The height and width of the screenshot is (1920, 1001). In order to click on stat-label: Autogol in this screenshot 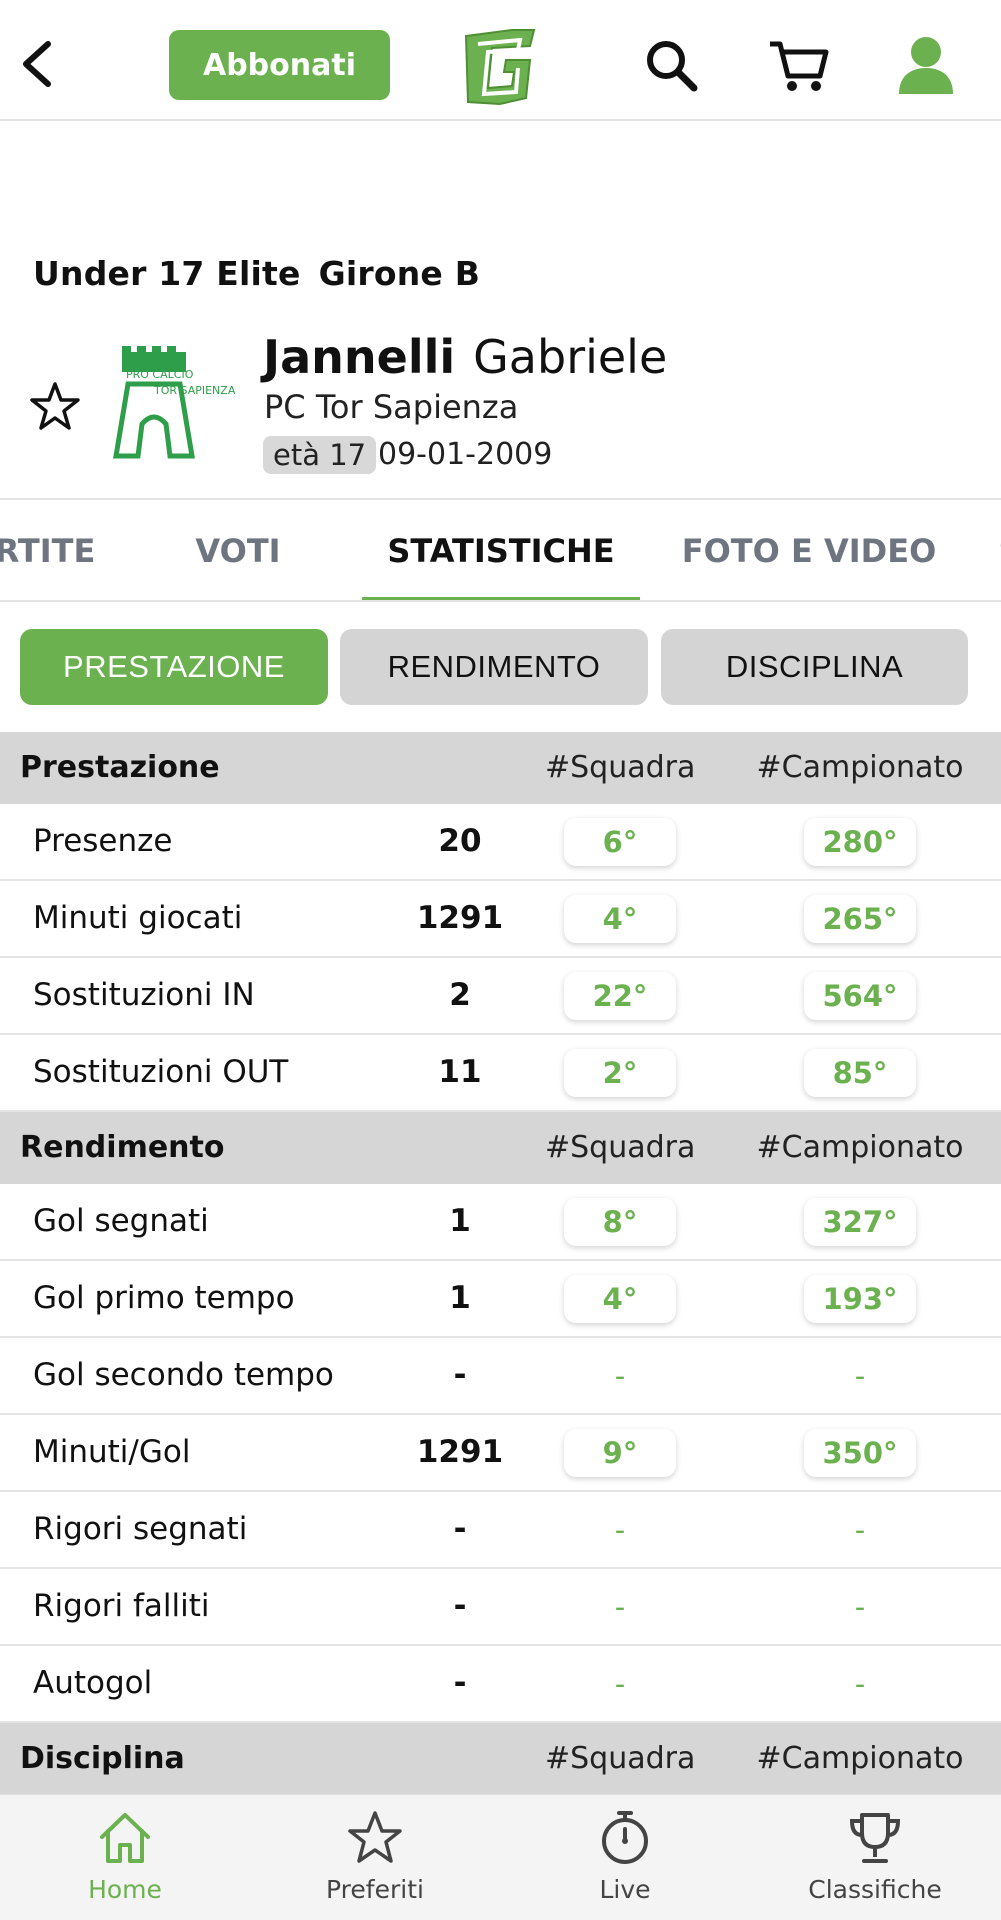, I will do `click(93, 1683)`.